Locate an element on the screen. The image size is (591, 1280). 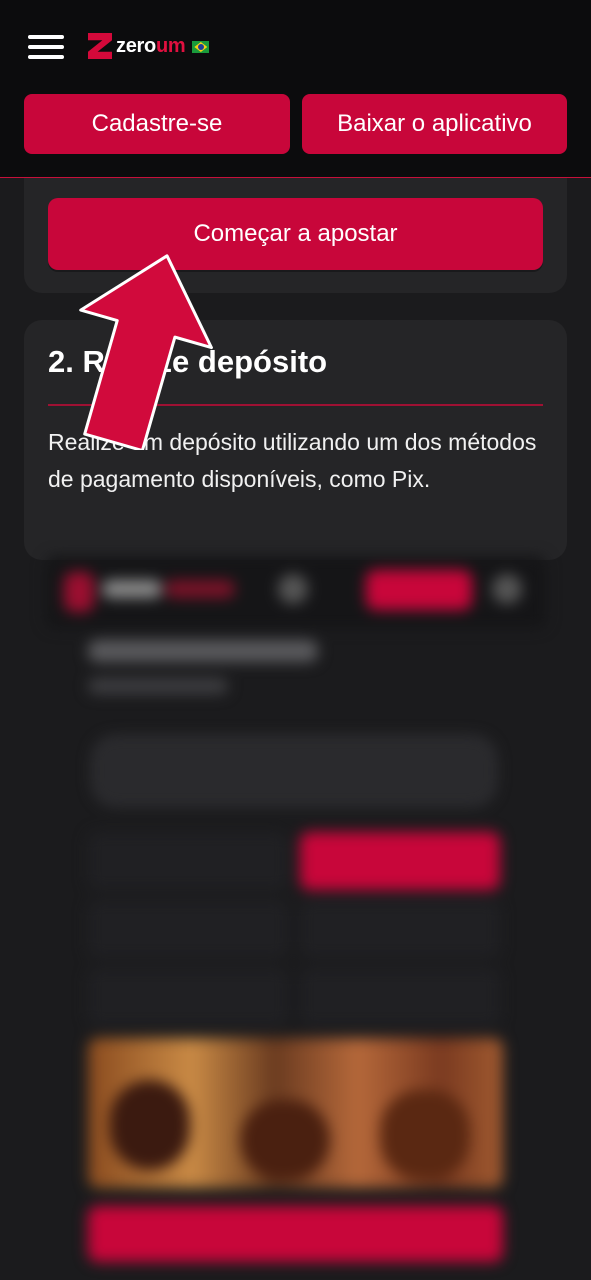
top-header: zeroum Cadastre-se Baixar o aplicativo is located at coordinates (295, 89).